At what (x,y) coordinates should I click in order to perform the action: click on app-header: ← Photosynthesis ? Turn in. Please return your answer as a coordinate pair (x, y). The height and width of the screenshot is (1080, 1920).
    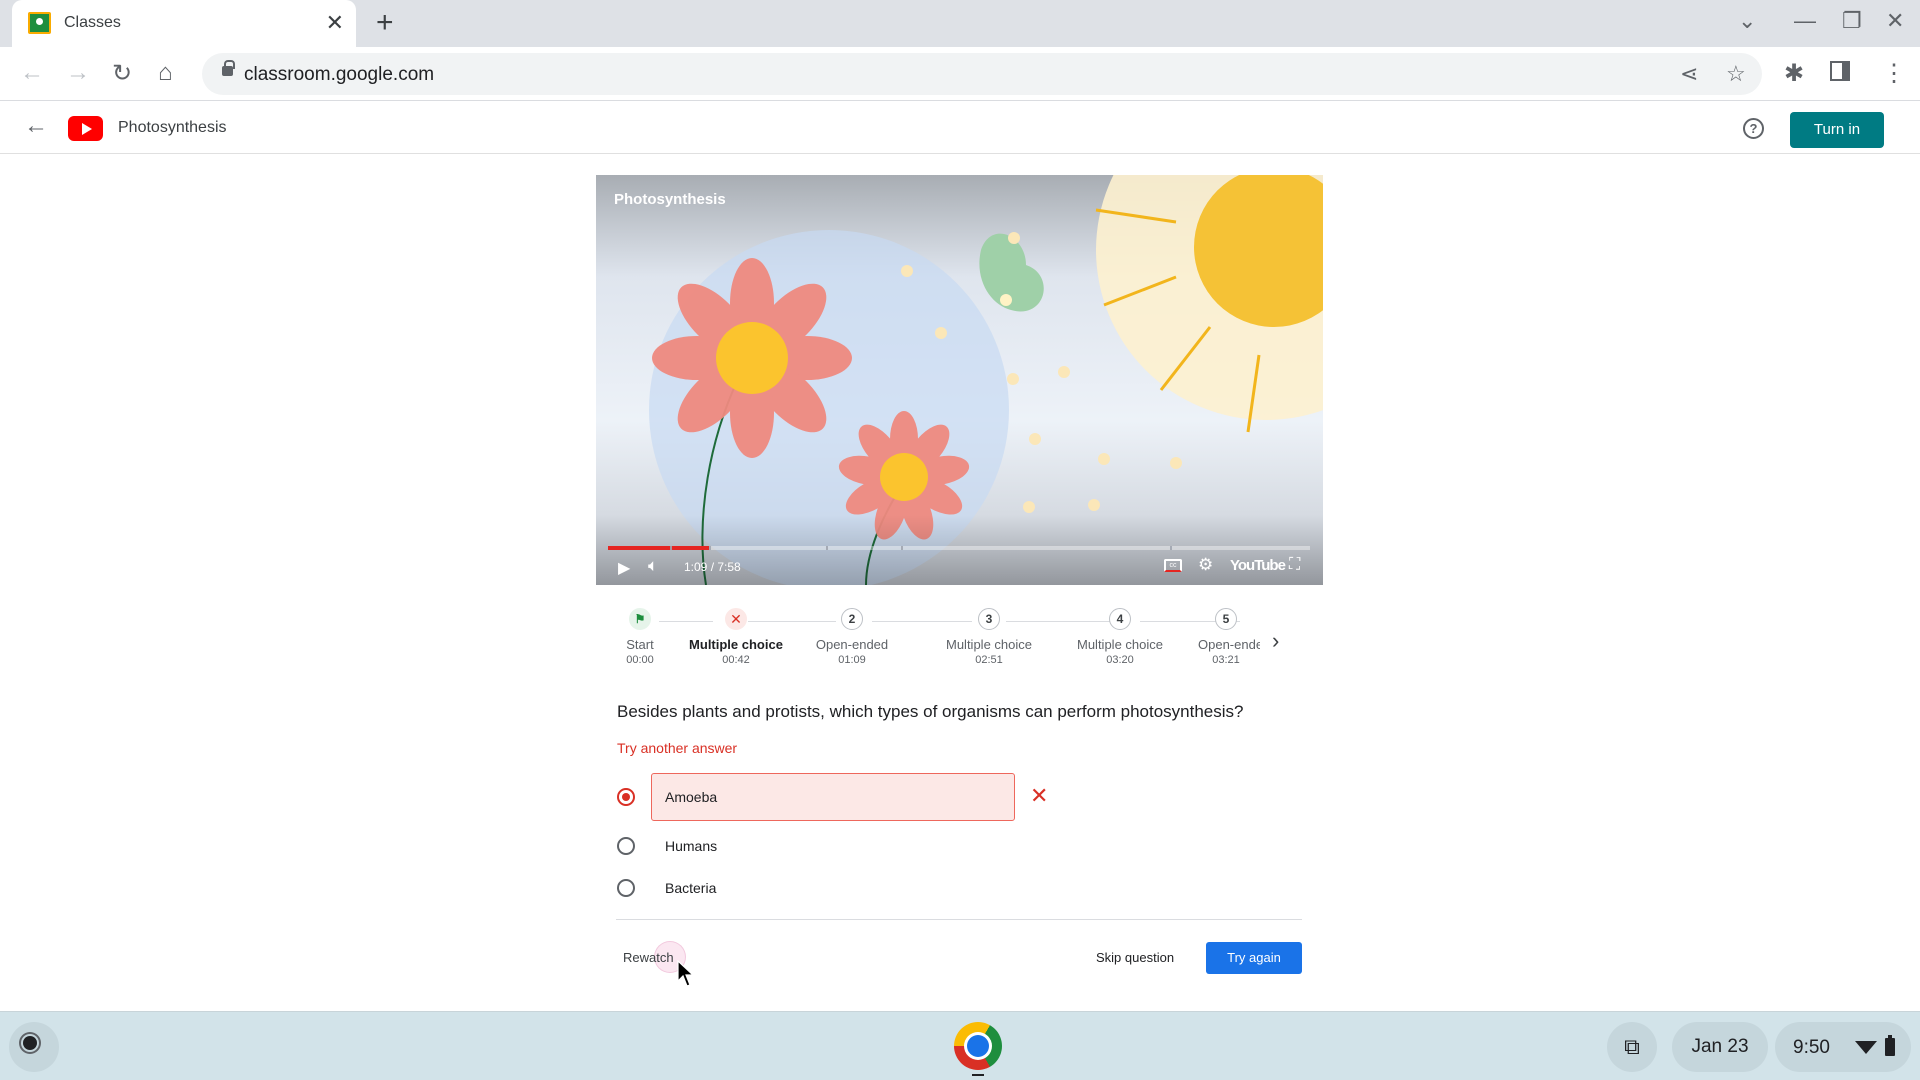
    Looking at the image, I should click on (960, 128).